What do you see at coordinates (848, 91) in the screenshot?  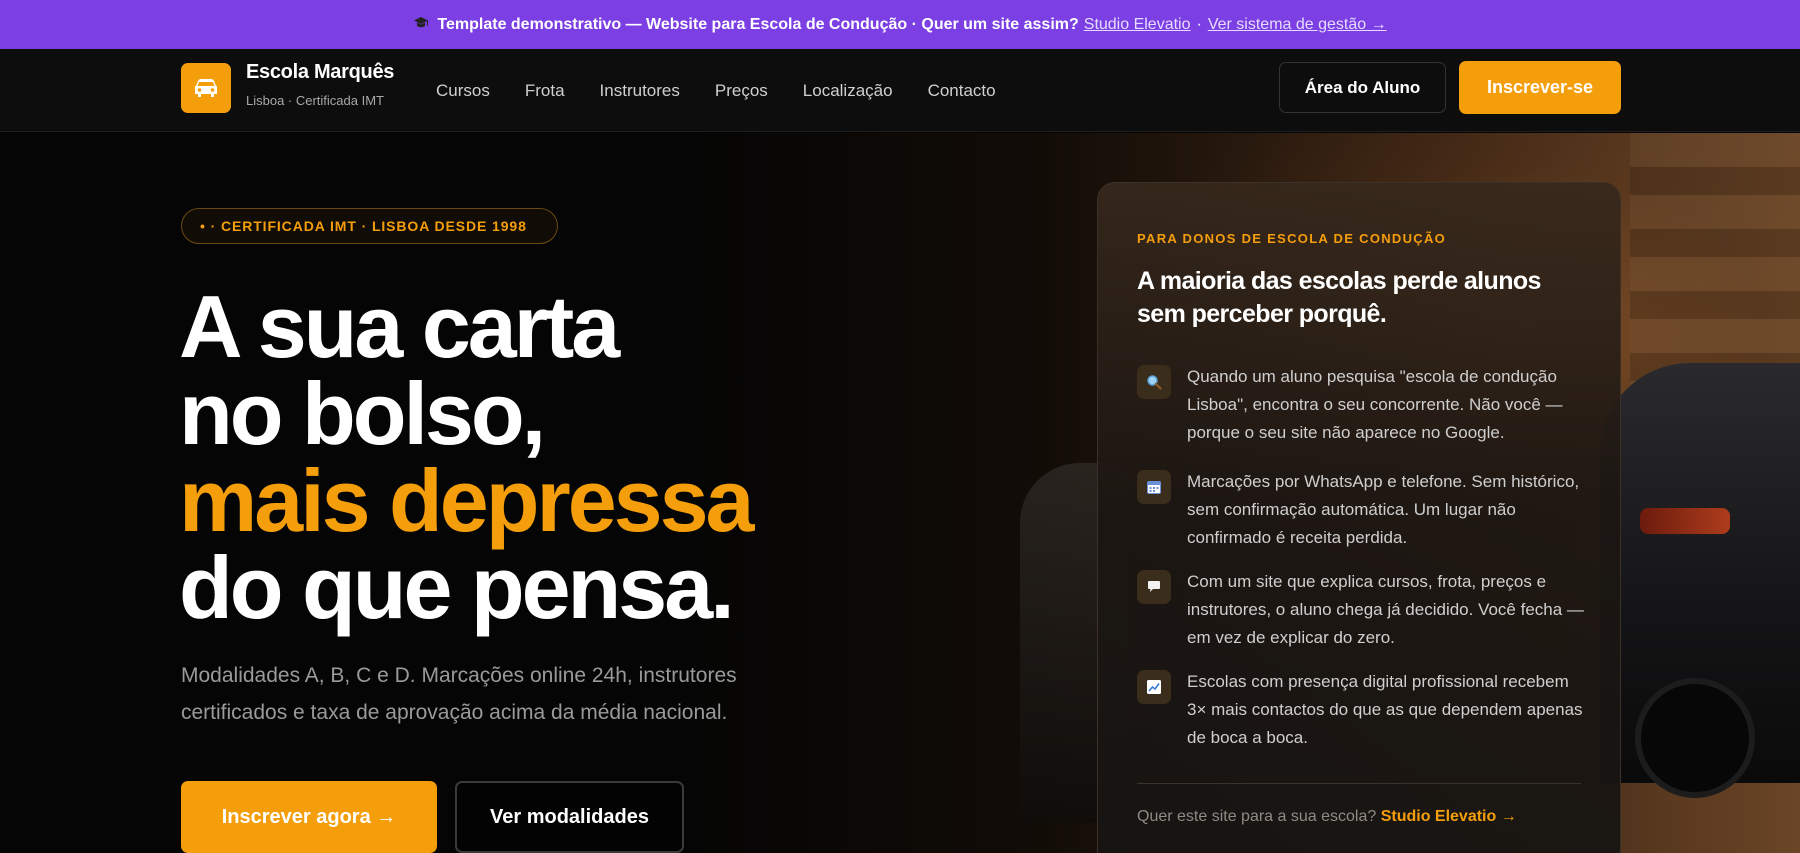 I see `nav-item-localizacao: Localização` at bounding box center [848, 91].